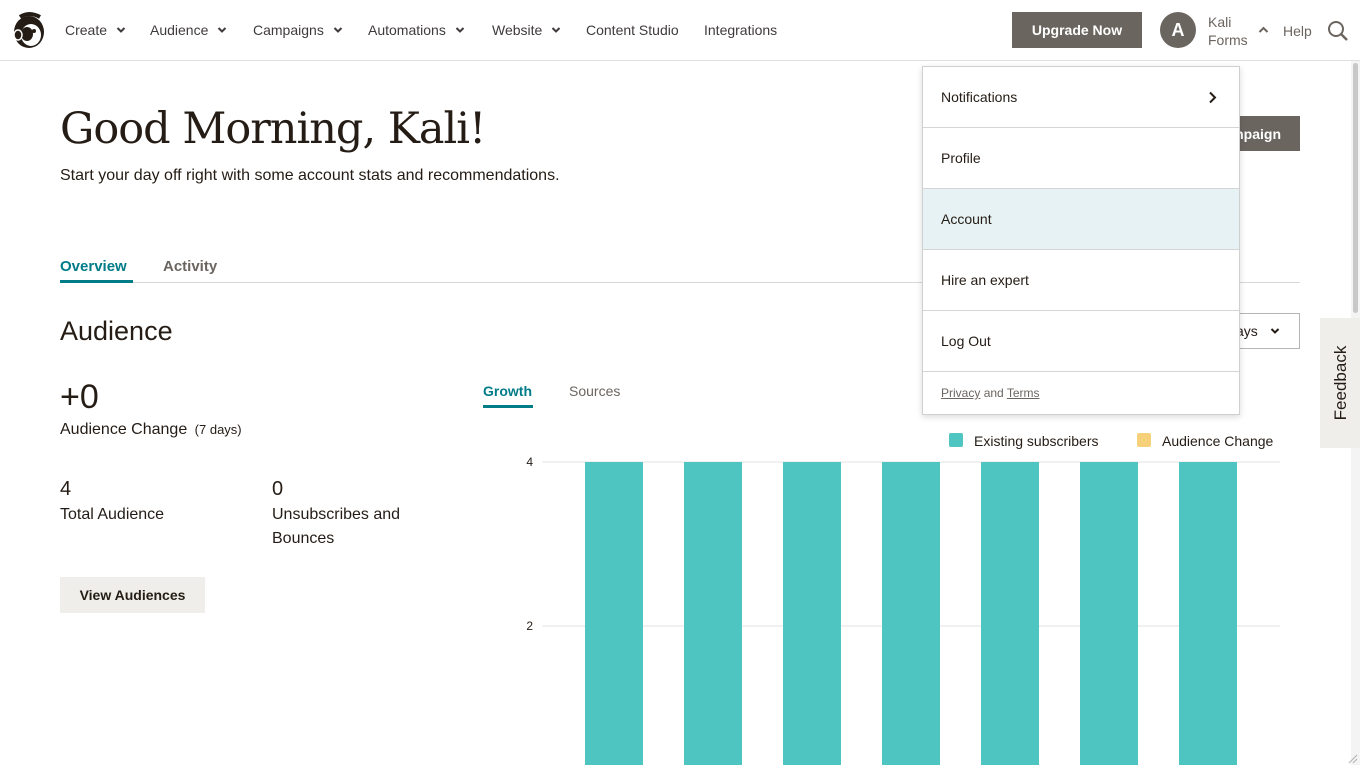 This screenshot has width=1360, height=765. What do you see at coordinates (960, 393) in the screenshot?
I see `privacy-link: Privacy` at bounding box center [960, 393].